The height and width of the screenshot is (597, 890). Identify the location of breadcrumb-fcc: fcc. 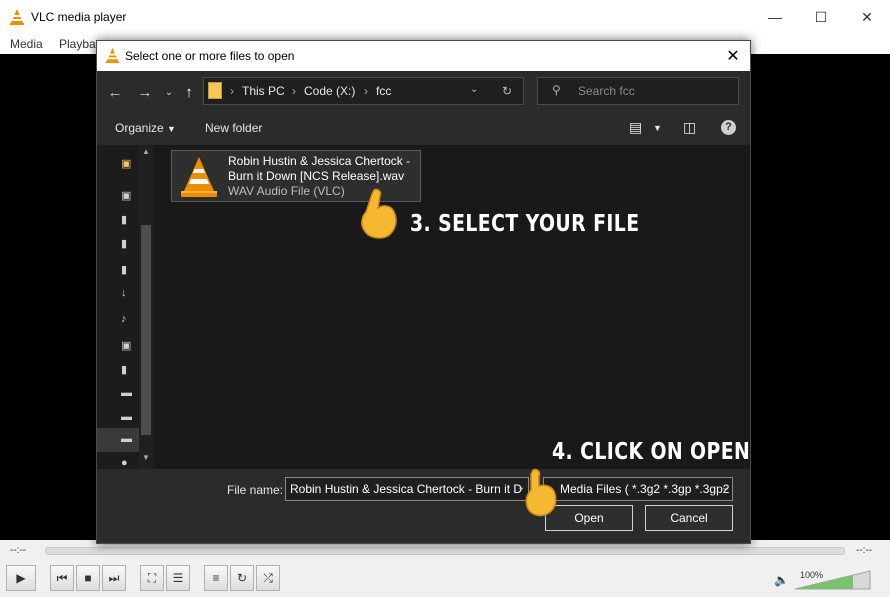
(383, 91).